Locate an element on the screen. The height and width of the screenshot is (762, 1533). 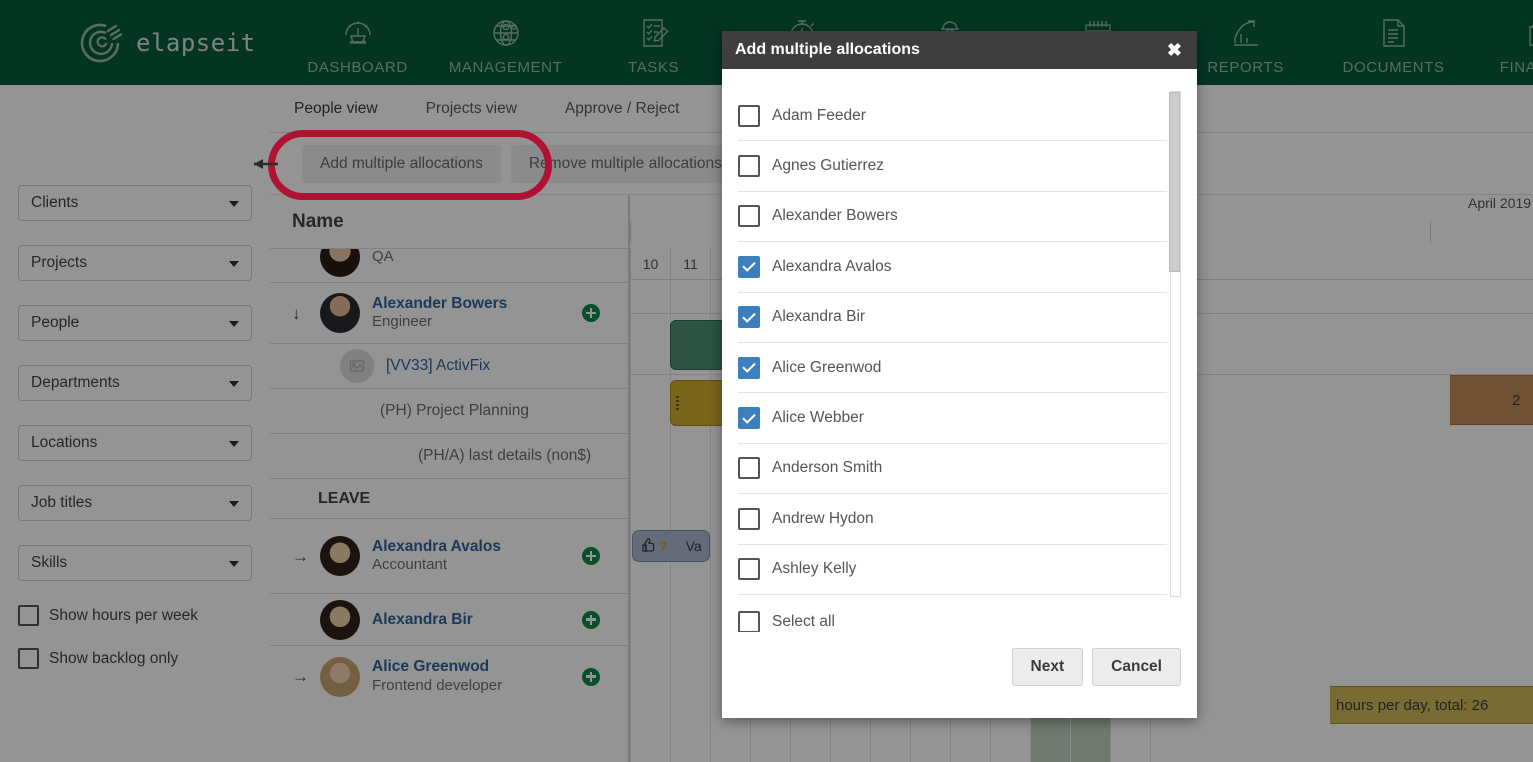
person-checkbox-row: Andrew Hydon is located at coordinates (952, 519).